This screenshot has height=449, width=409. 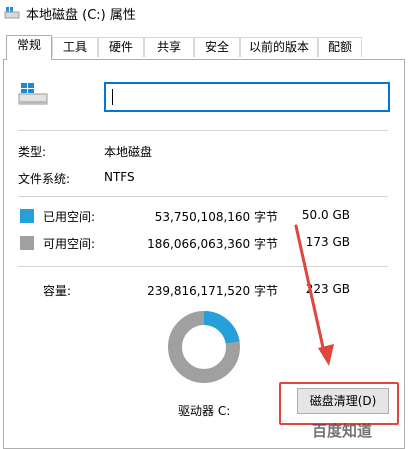 I want to click on tab-general: 常规, so click(x=29, y=47).